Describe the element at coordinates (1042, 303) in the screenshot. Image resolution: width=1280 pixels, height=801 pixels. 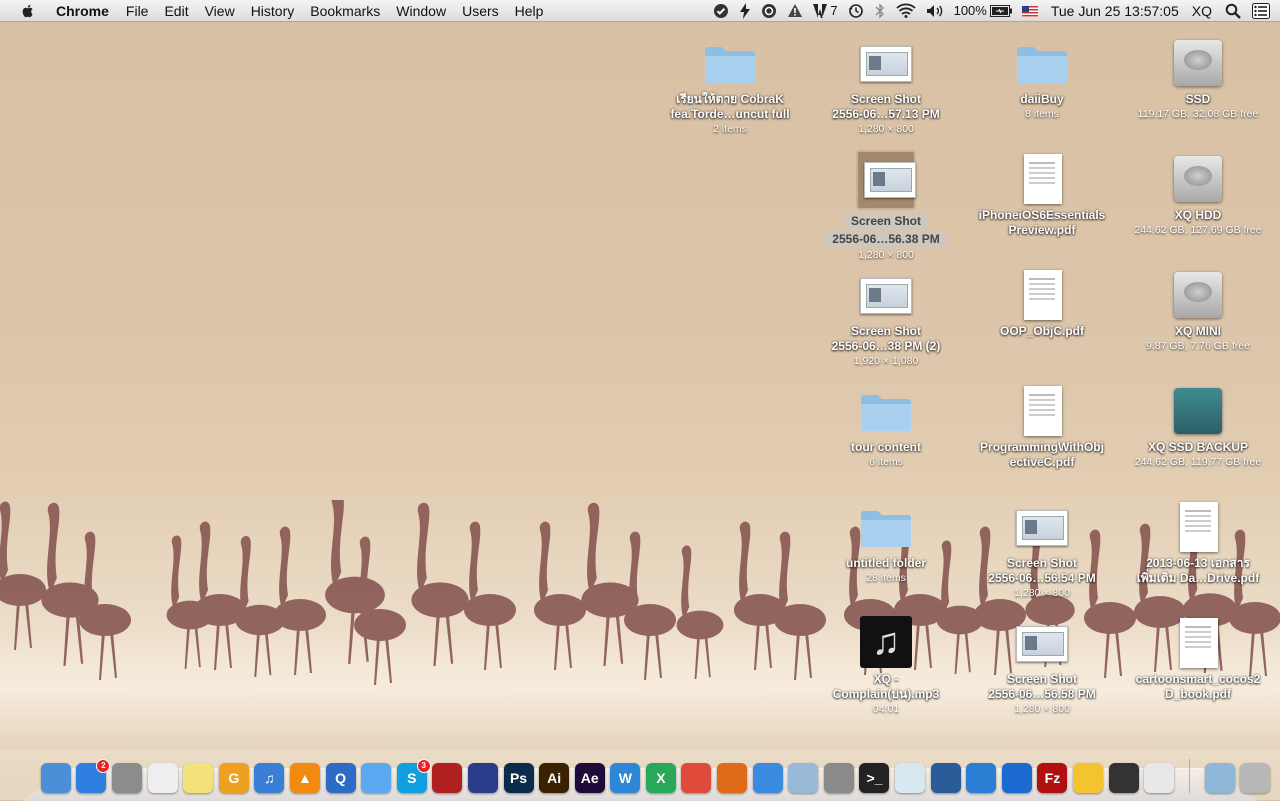
I see `desktop-item-pdf: OOP_ObjC.pdf` at that location.